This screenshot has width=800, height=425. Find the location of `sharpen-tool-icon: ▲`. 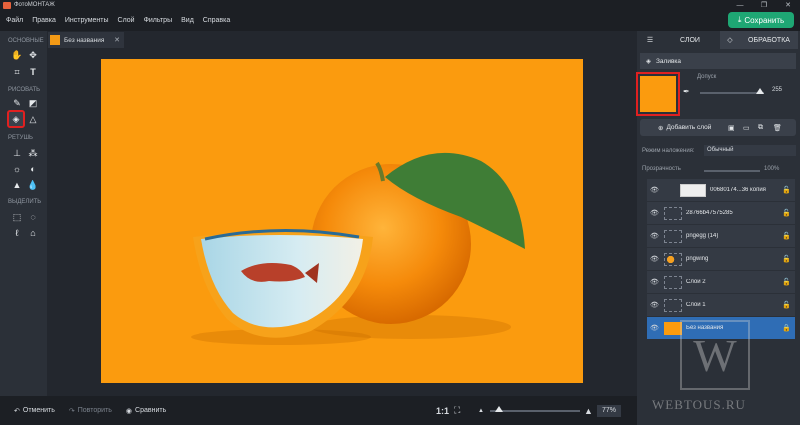

sharpen-tool-icon: ▲ is located at coordinates (17, 185).